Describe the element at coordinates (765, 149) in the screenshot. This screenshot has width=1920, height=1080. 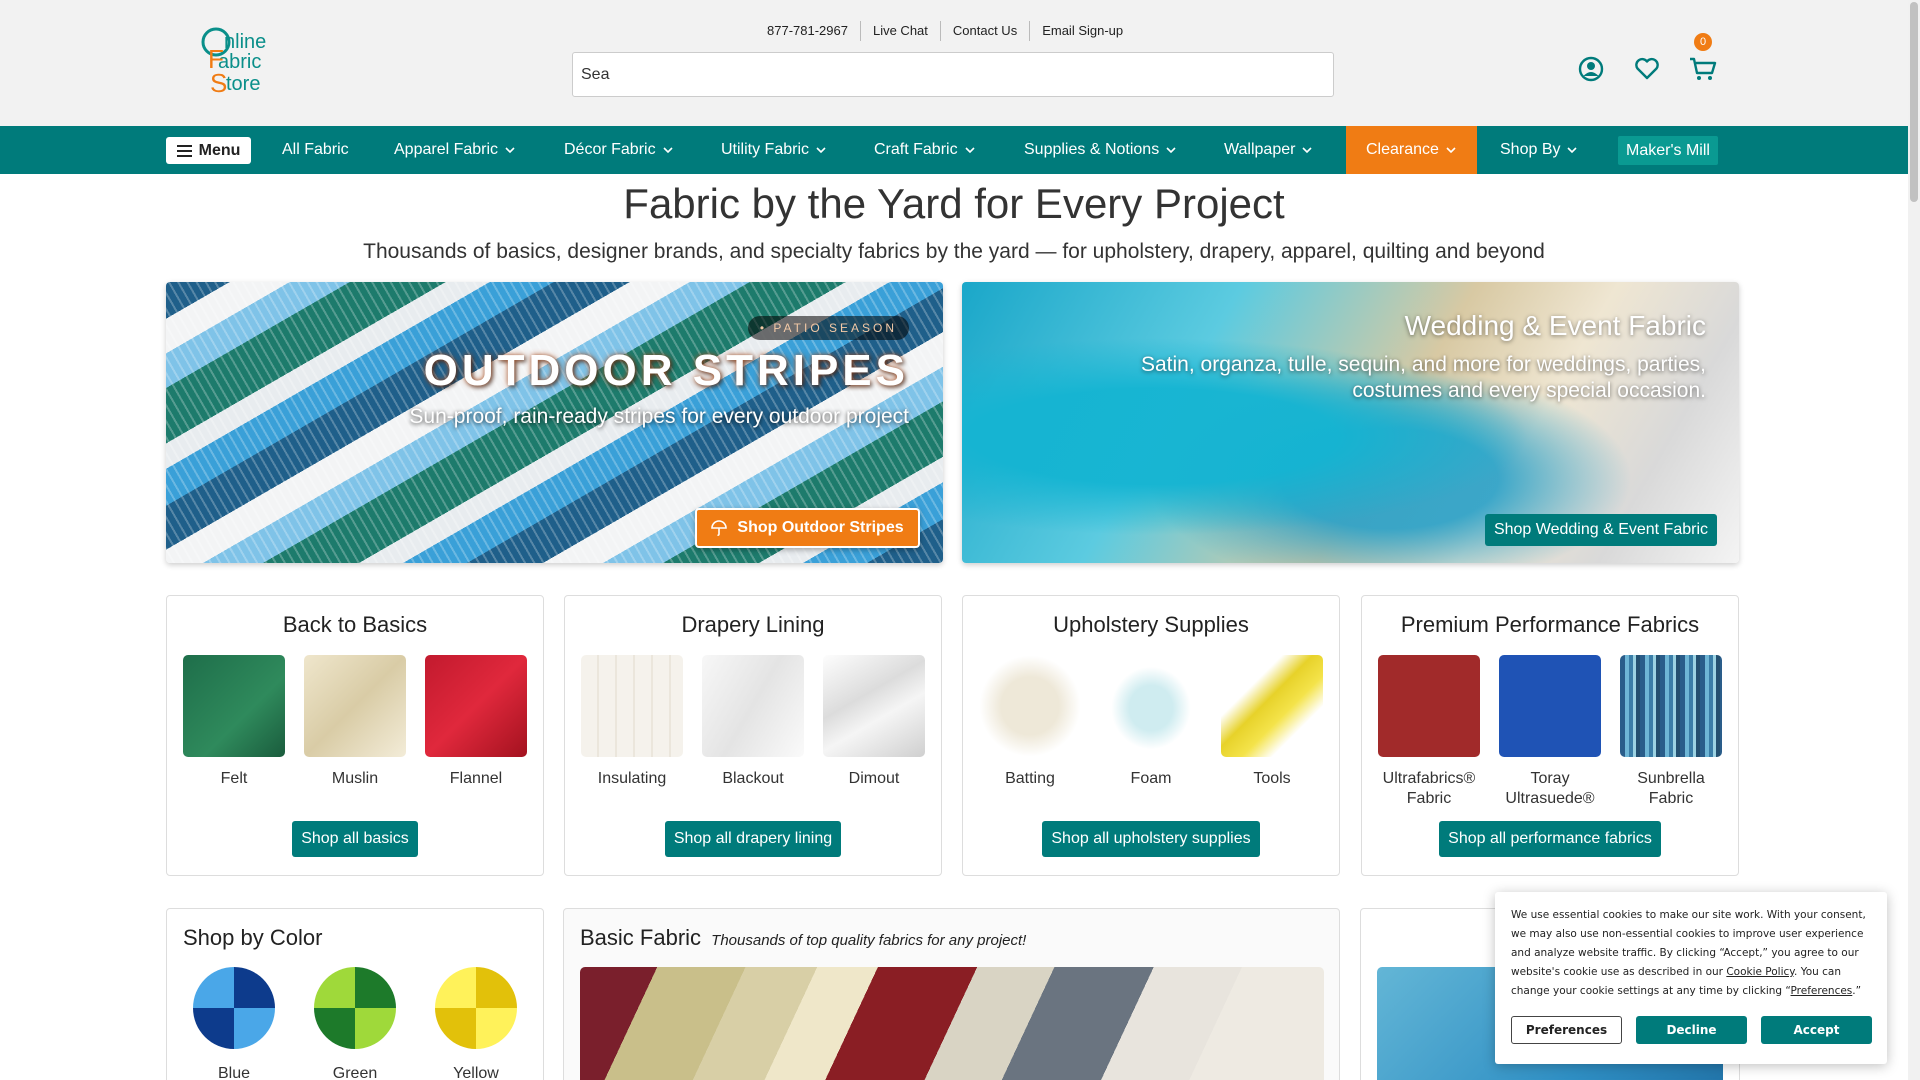
I see `nav-label: Utility Fabric` at that location.